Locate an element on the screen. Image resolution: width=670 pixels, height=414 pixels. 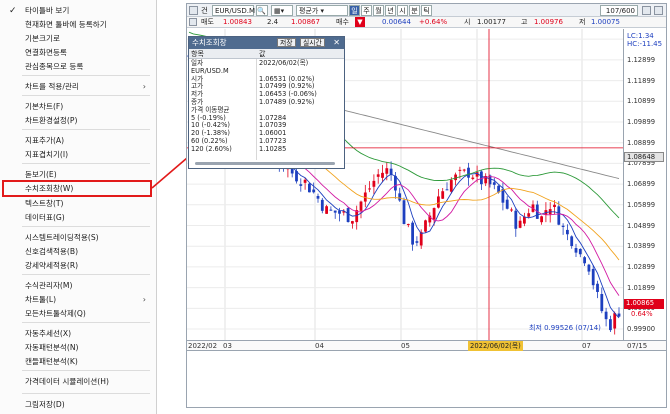
popup-titlebar: 수치조회창 저장 실시간 ✕ is located at coordinates (266, 43).